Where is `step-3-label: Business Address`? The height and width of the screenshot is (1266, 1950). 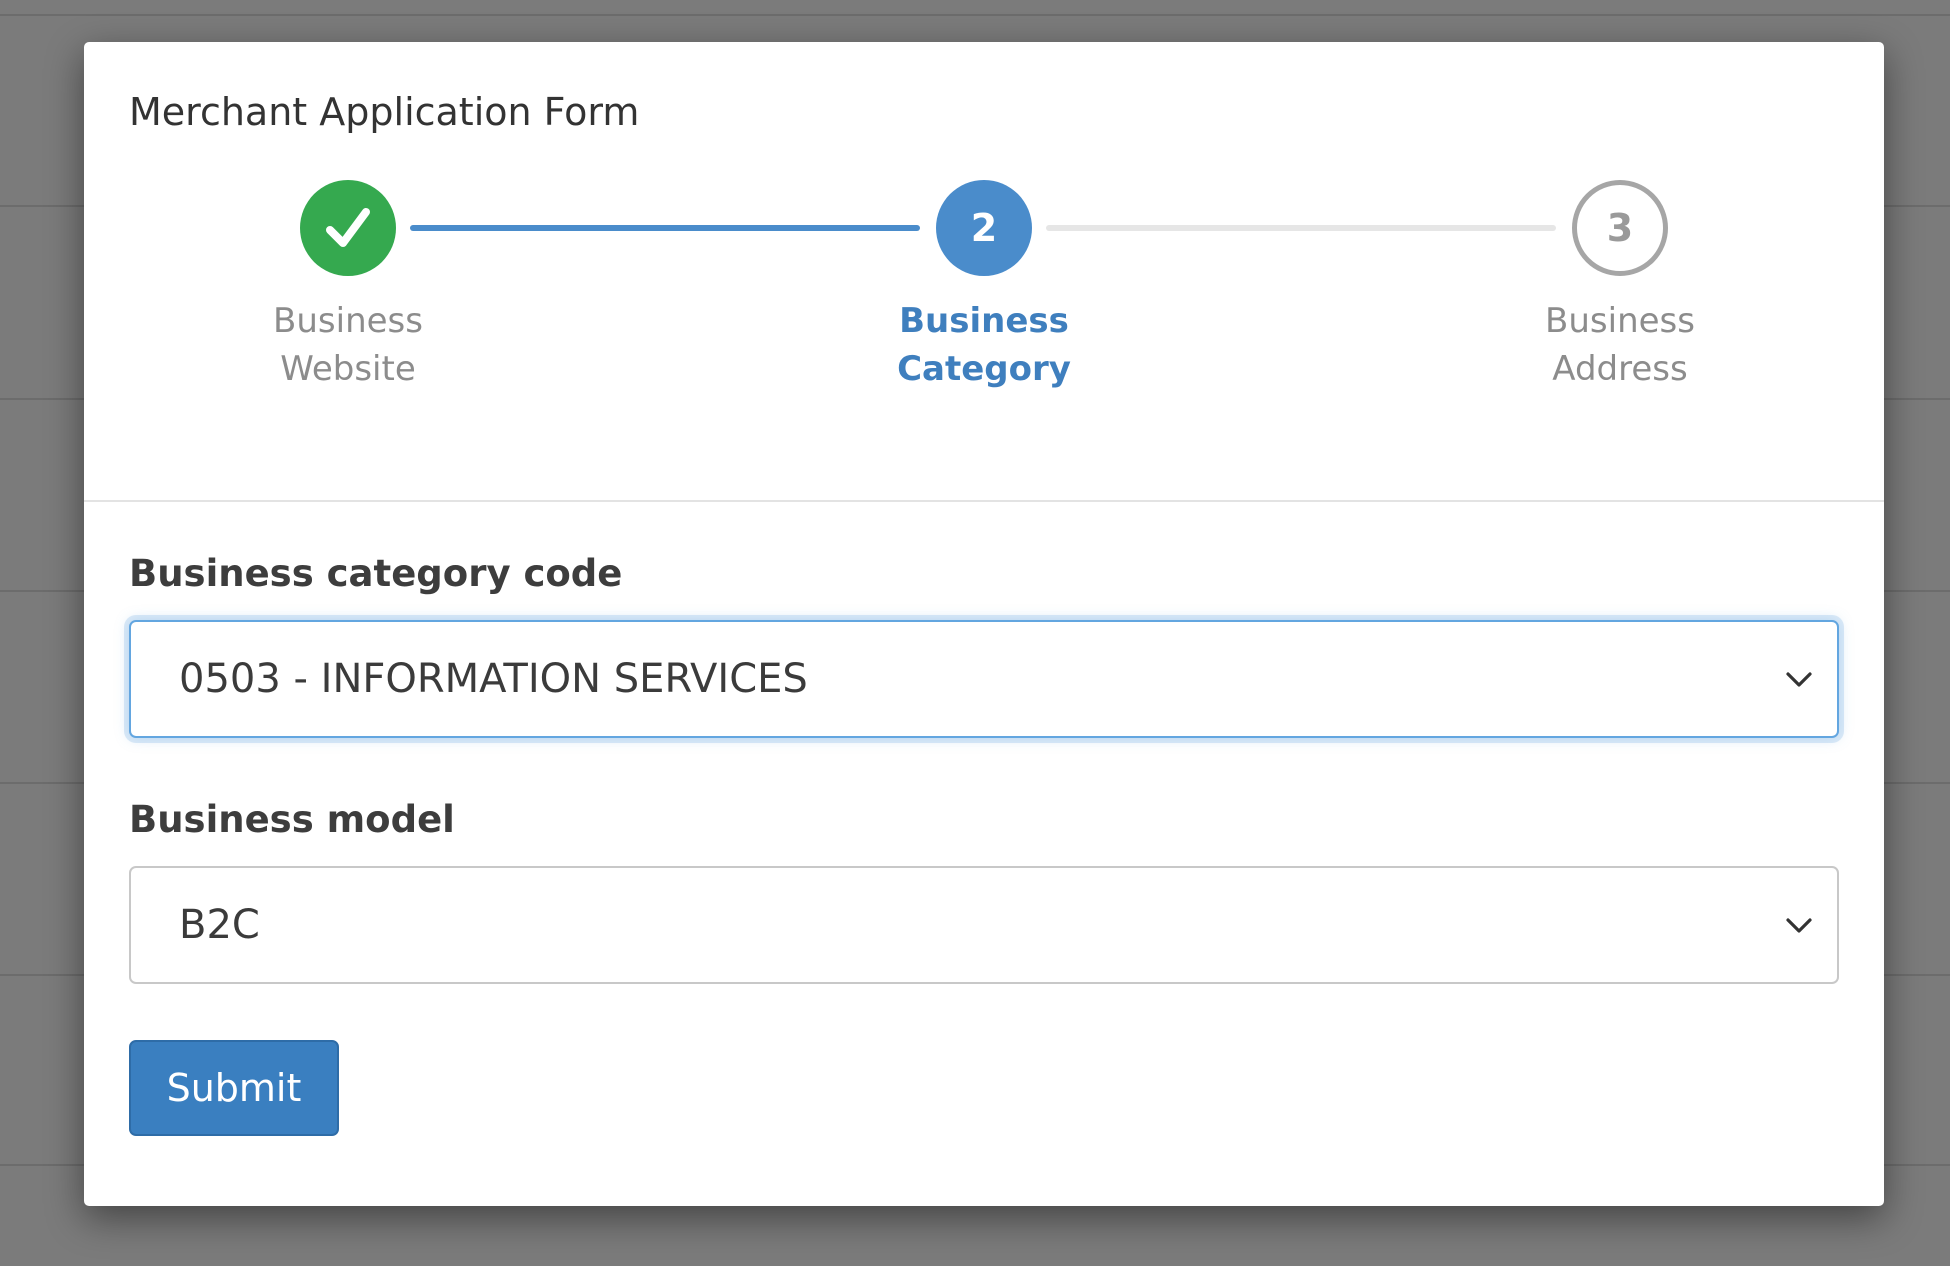
step-3-label: Business Address is located at coordinates (1620, 345).